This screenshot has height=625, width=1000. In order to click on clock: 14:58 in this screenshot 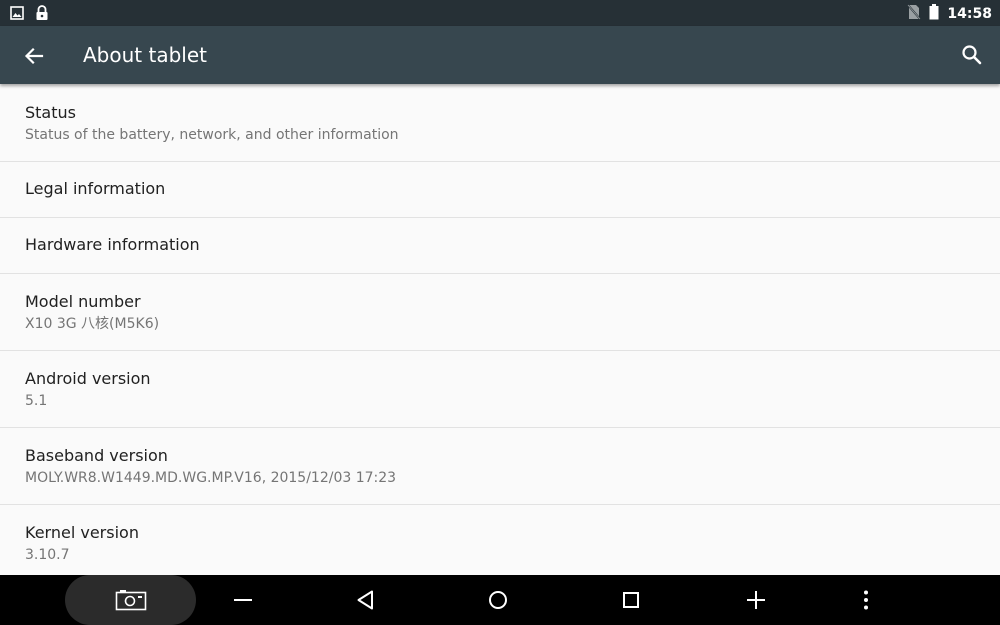, I will do `click(969, 14)`.